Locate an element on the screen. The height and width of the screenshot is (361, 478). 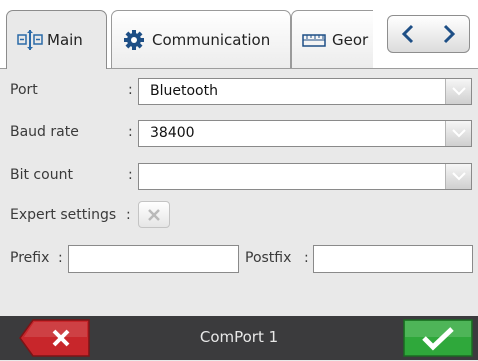
postfix-colon: : is located at coordinates (306, 258).